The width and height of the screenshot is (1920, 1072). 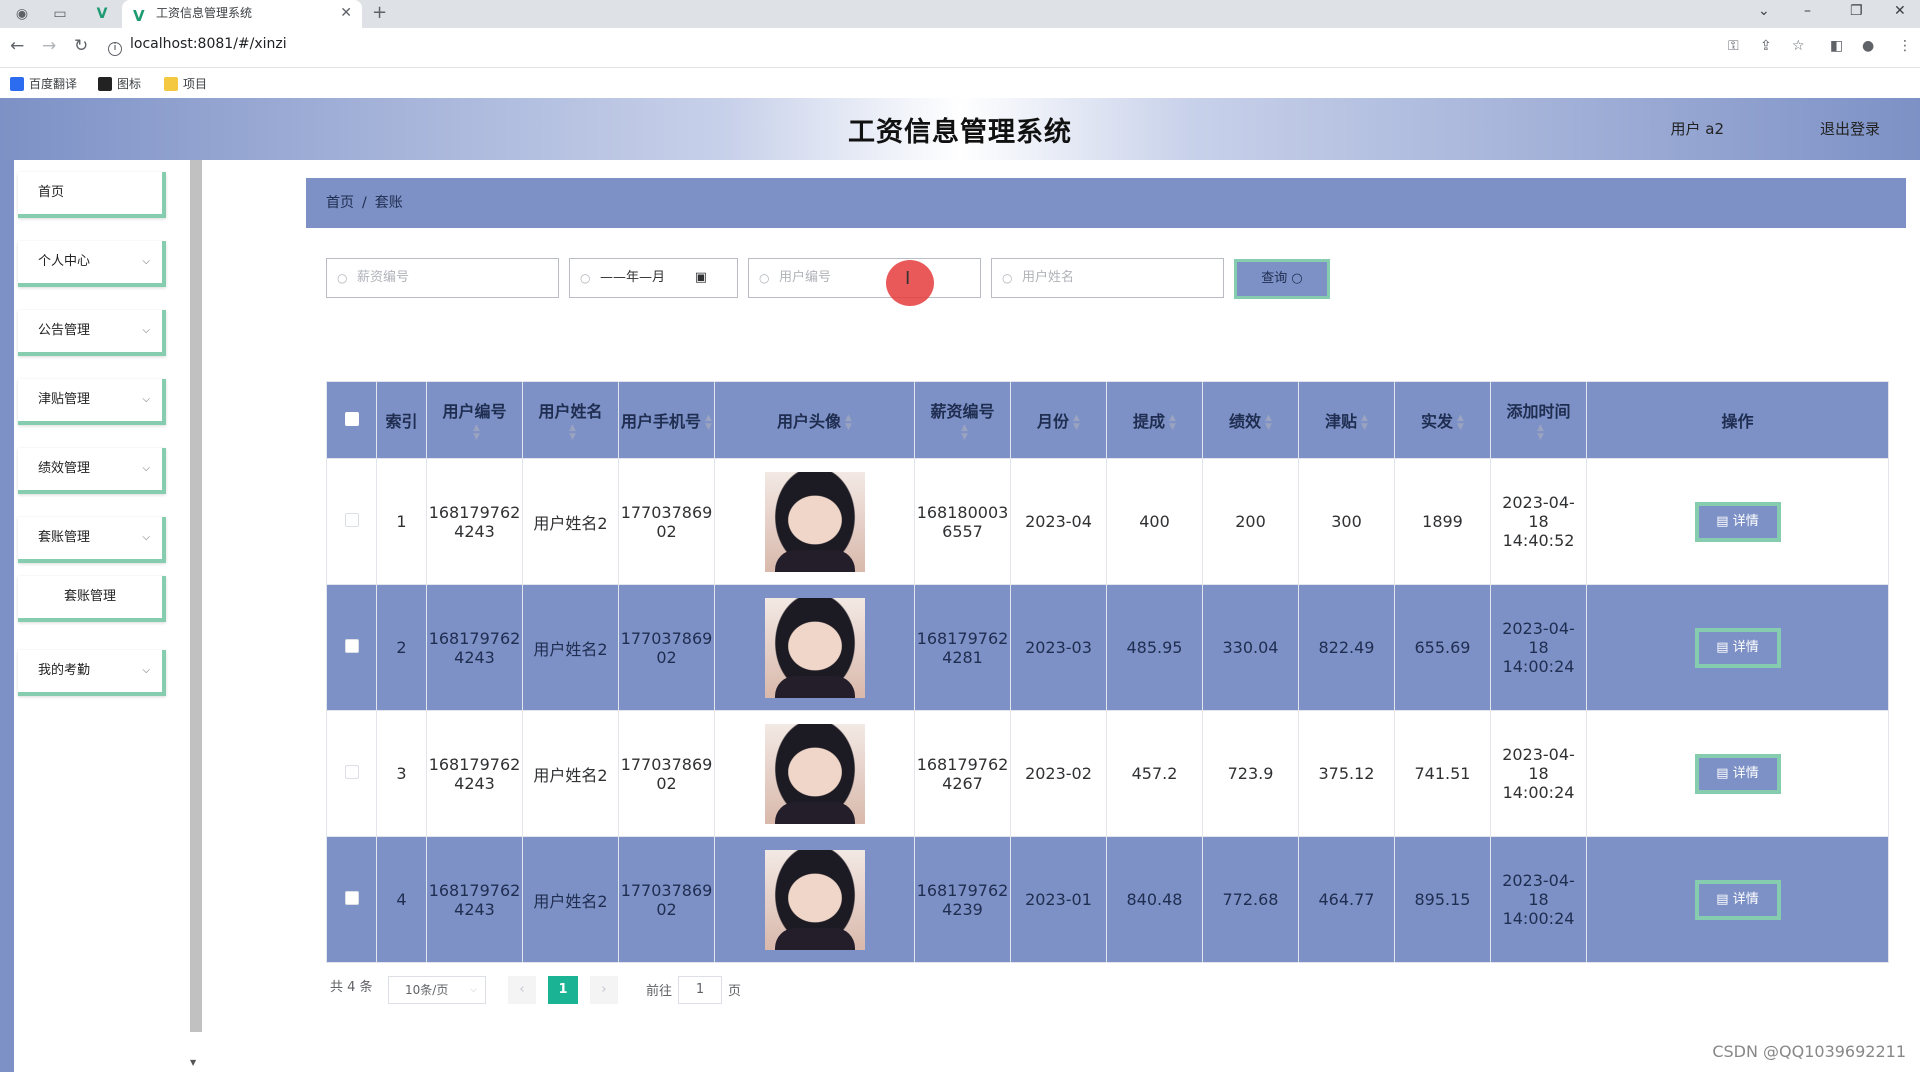 What do you see at coordinates (1766, 46) in the screenshot?
I see `share-icon: ⇪` at bounding box center [1766, 46].